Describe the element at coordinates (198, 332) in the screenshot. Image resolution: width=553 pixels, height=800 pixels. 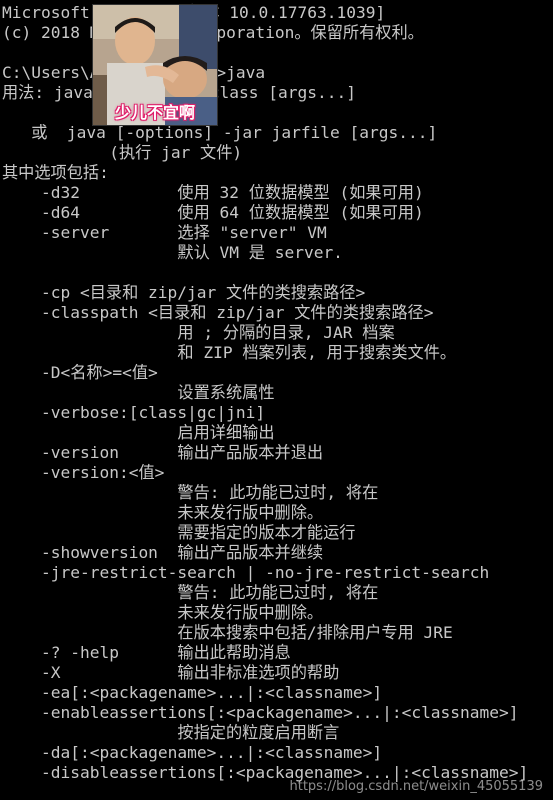
I see `terminal-line: 用 ; 分隔的目录, JAR 档案` at that location.